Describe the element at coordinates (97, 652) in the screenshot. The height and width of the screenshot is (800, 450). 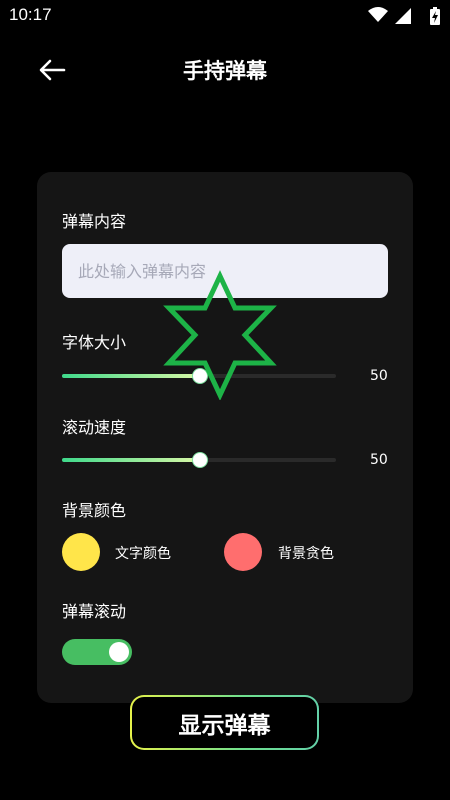
I see `scroll-toggle` at that location.